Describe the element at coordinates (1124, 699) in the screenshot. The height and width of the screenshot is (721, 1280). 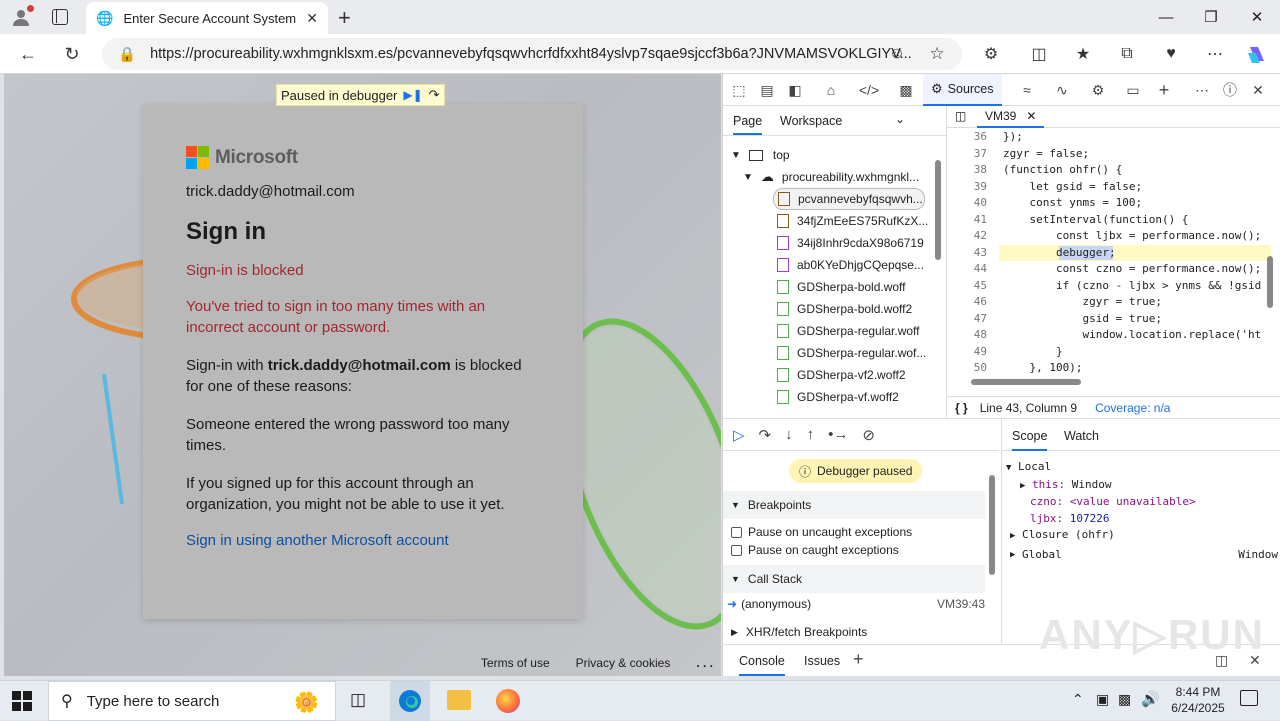
I see `network-tray-icon: ▩` at that location.